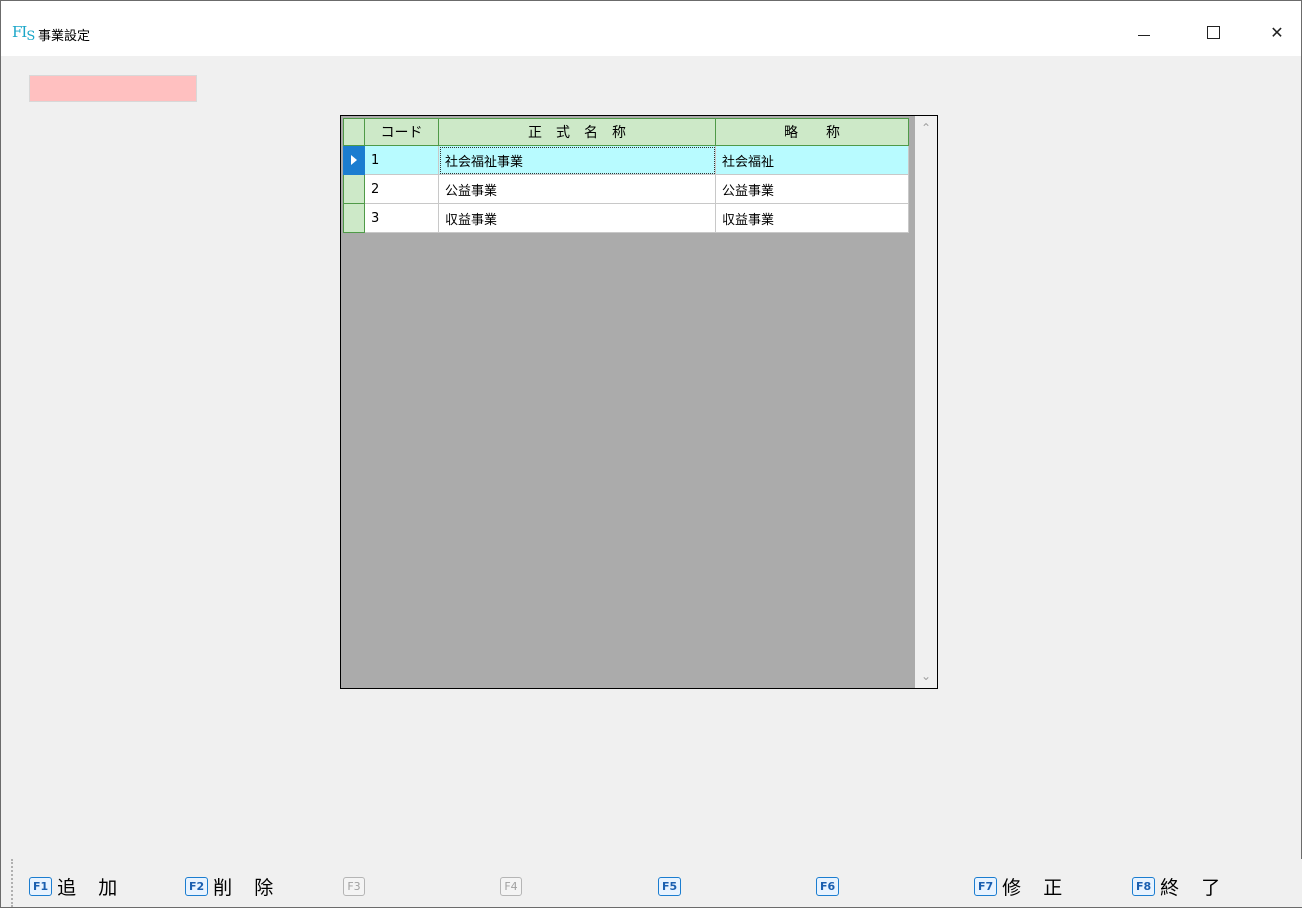 The width and height of the screenshot is (1302, 908). What do you see at coordinates (402, 132) in the screenshot?
I see `column-header-code: コード` at bounding box center [402, 132].